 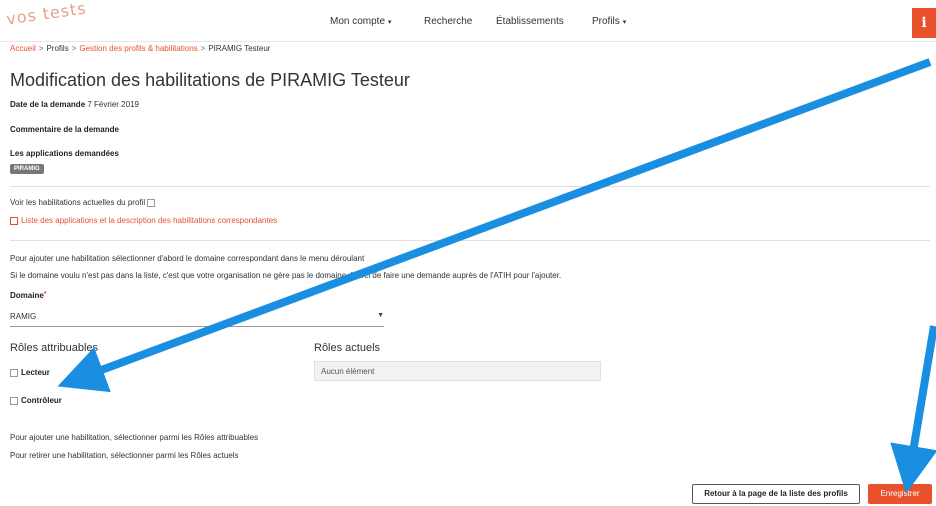 What do you see at coordinates (54, 348) in the screenshot?
I see `roles-available-title: Rôles attribuables` at bounding box center [54, 348].